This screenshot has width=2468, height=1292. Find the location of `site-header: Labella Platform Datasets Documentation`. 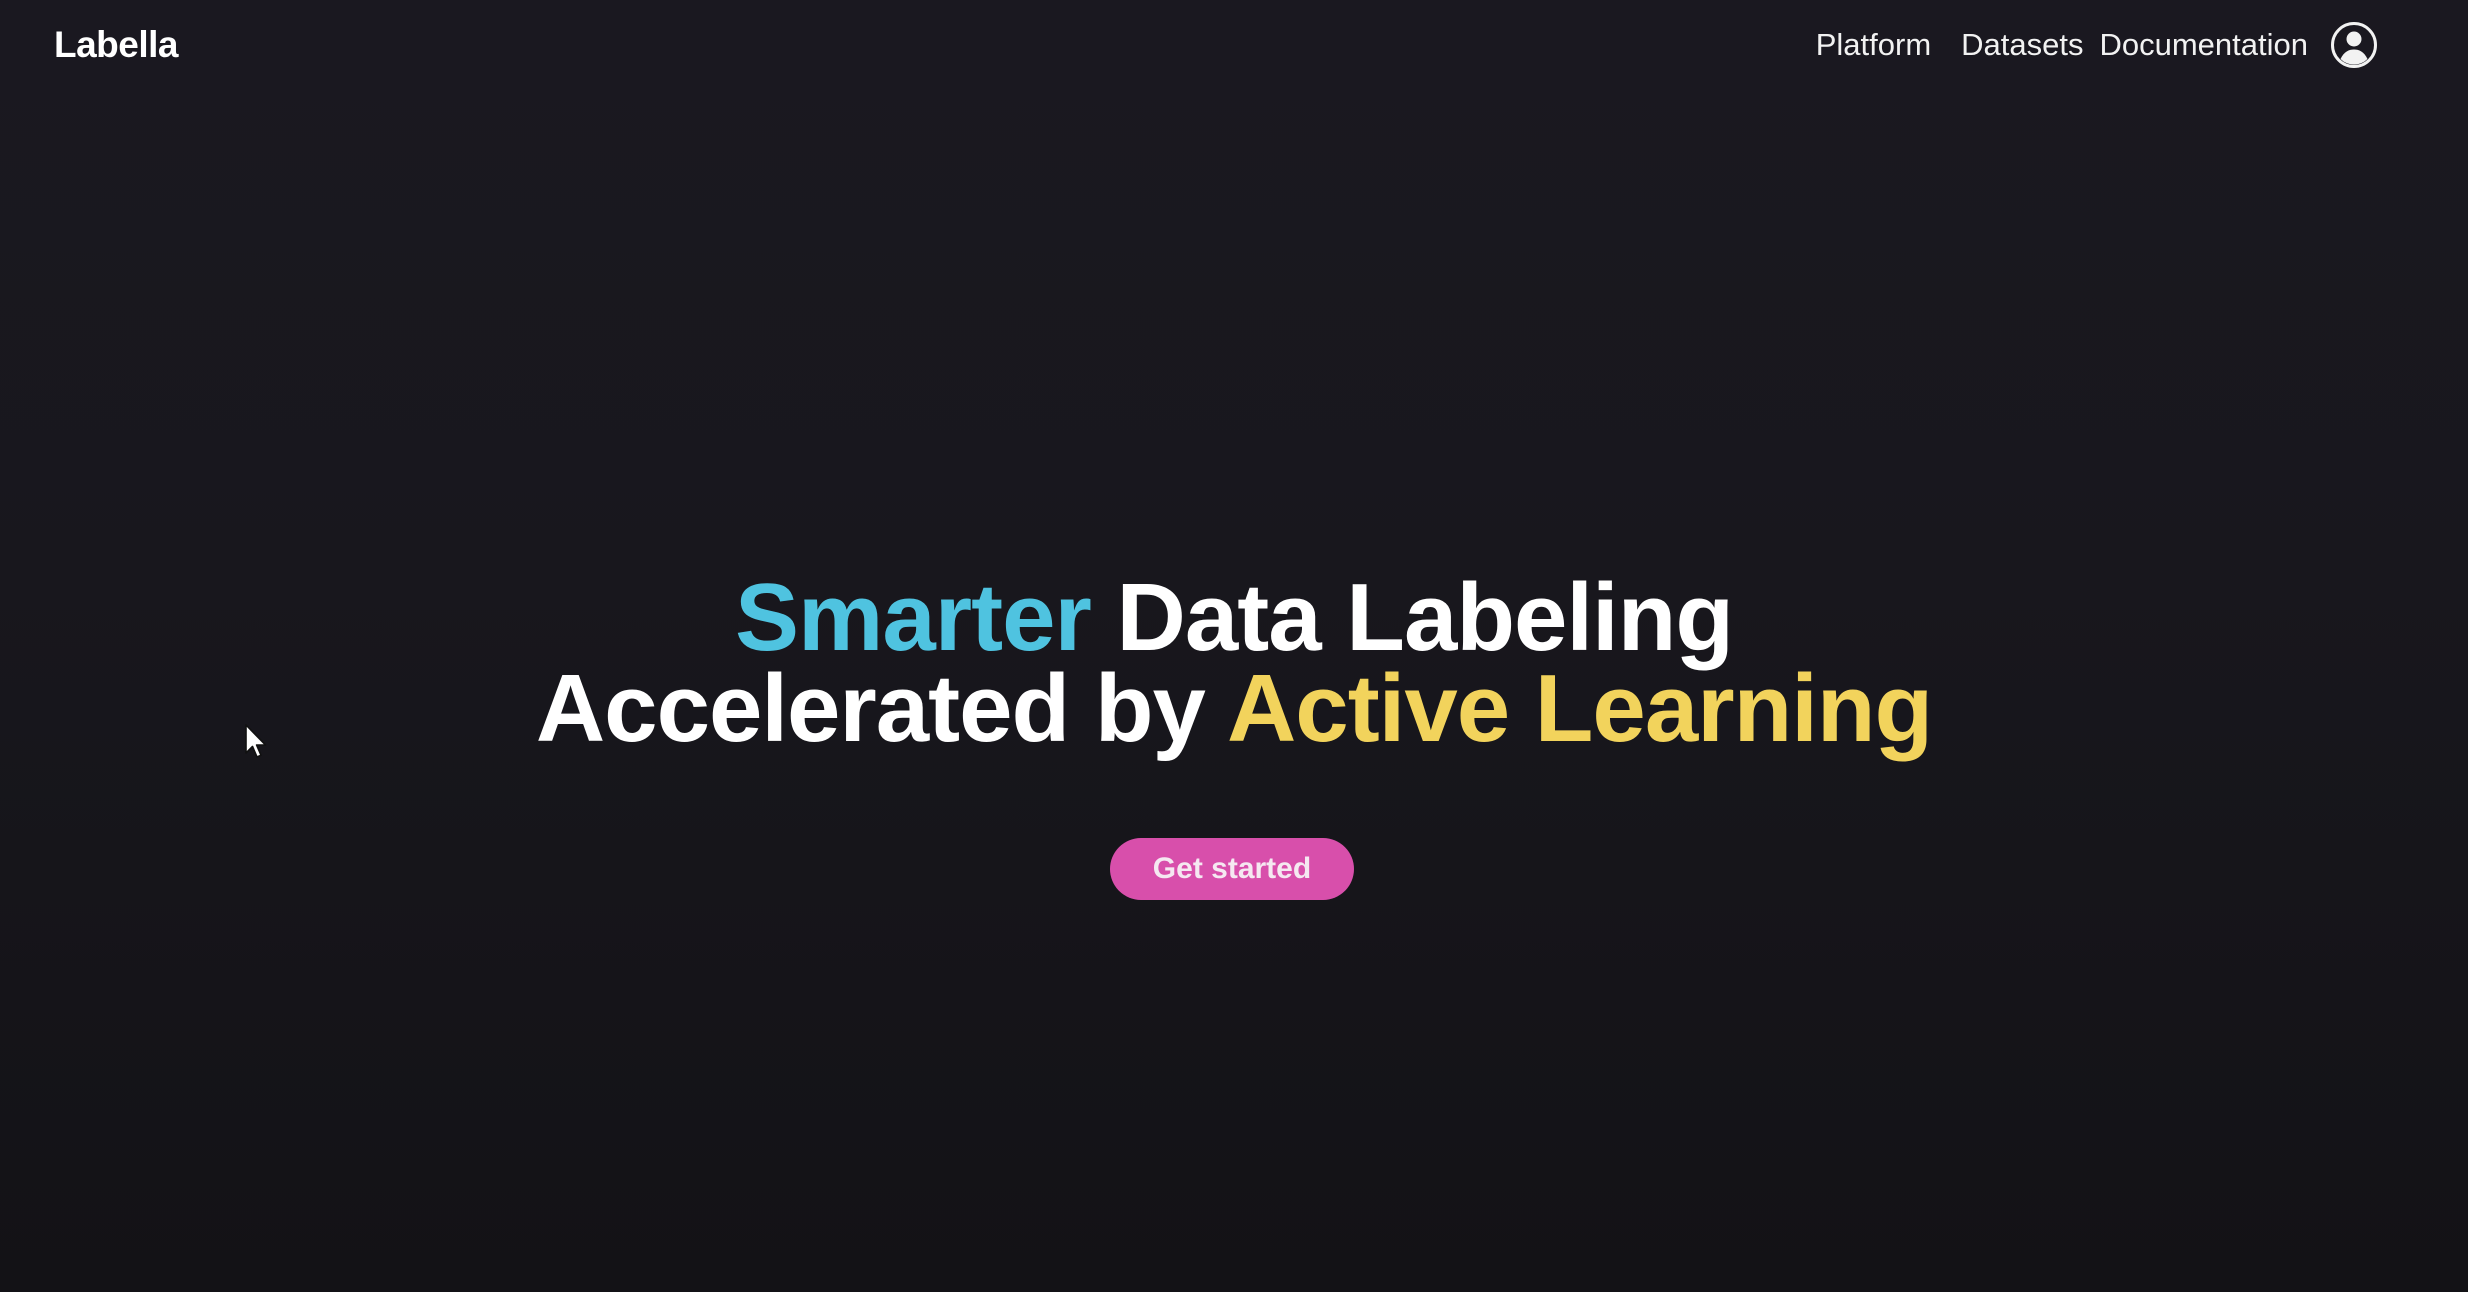

site-header: Labella Platform Datasets Documentation is located at coordinates (1234, 50).